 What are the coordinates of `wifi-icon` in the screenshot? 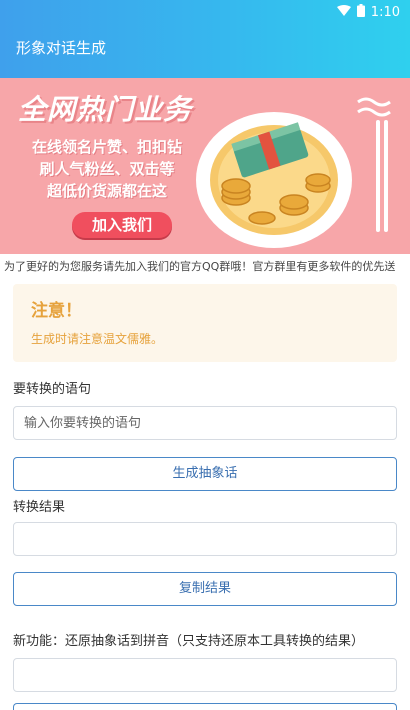 It's located at (343, 12).